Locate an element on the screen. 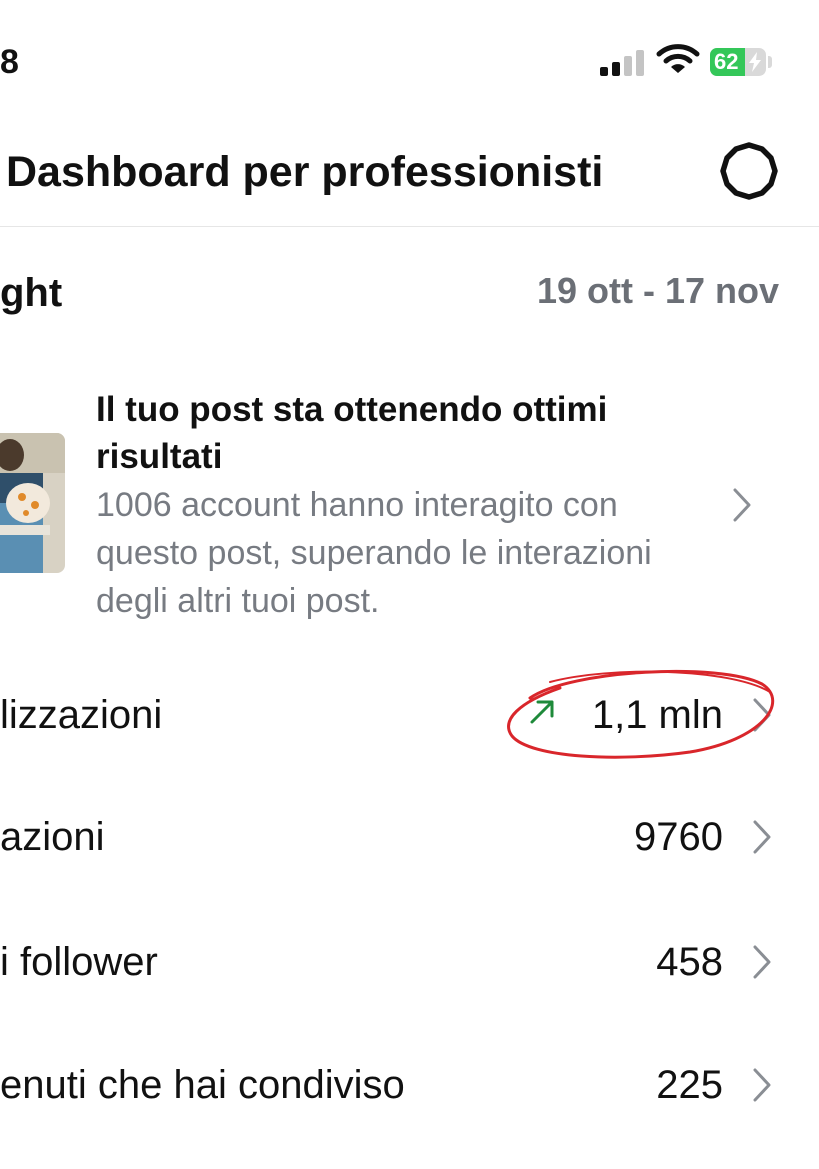 The image size is (819, 1169). metric-label: lizzazioni is located at coordinates (81, 715).